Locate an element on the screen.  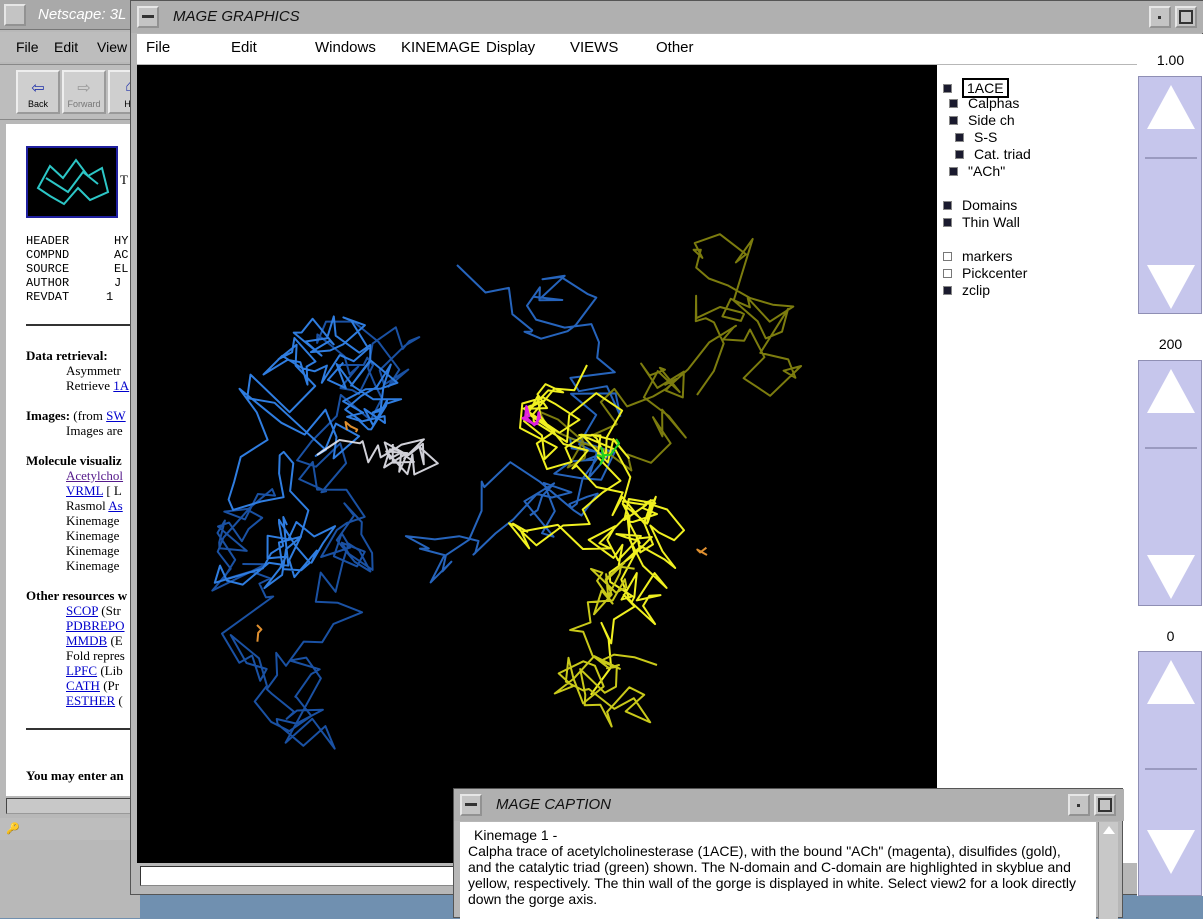
group-toggle-markers: markers is located at coordinates (978, 256).